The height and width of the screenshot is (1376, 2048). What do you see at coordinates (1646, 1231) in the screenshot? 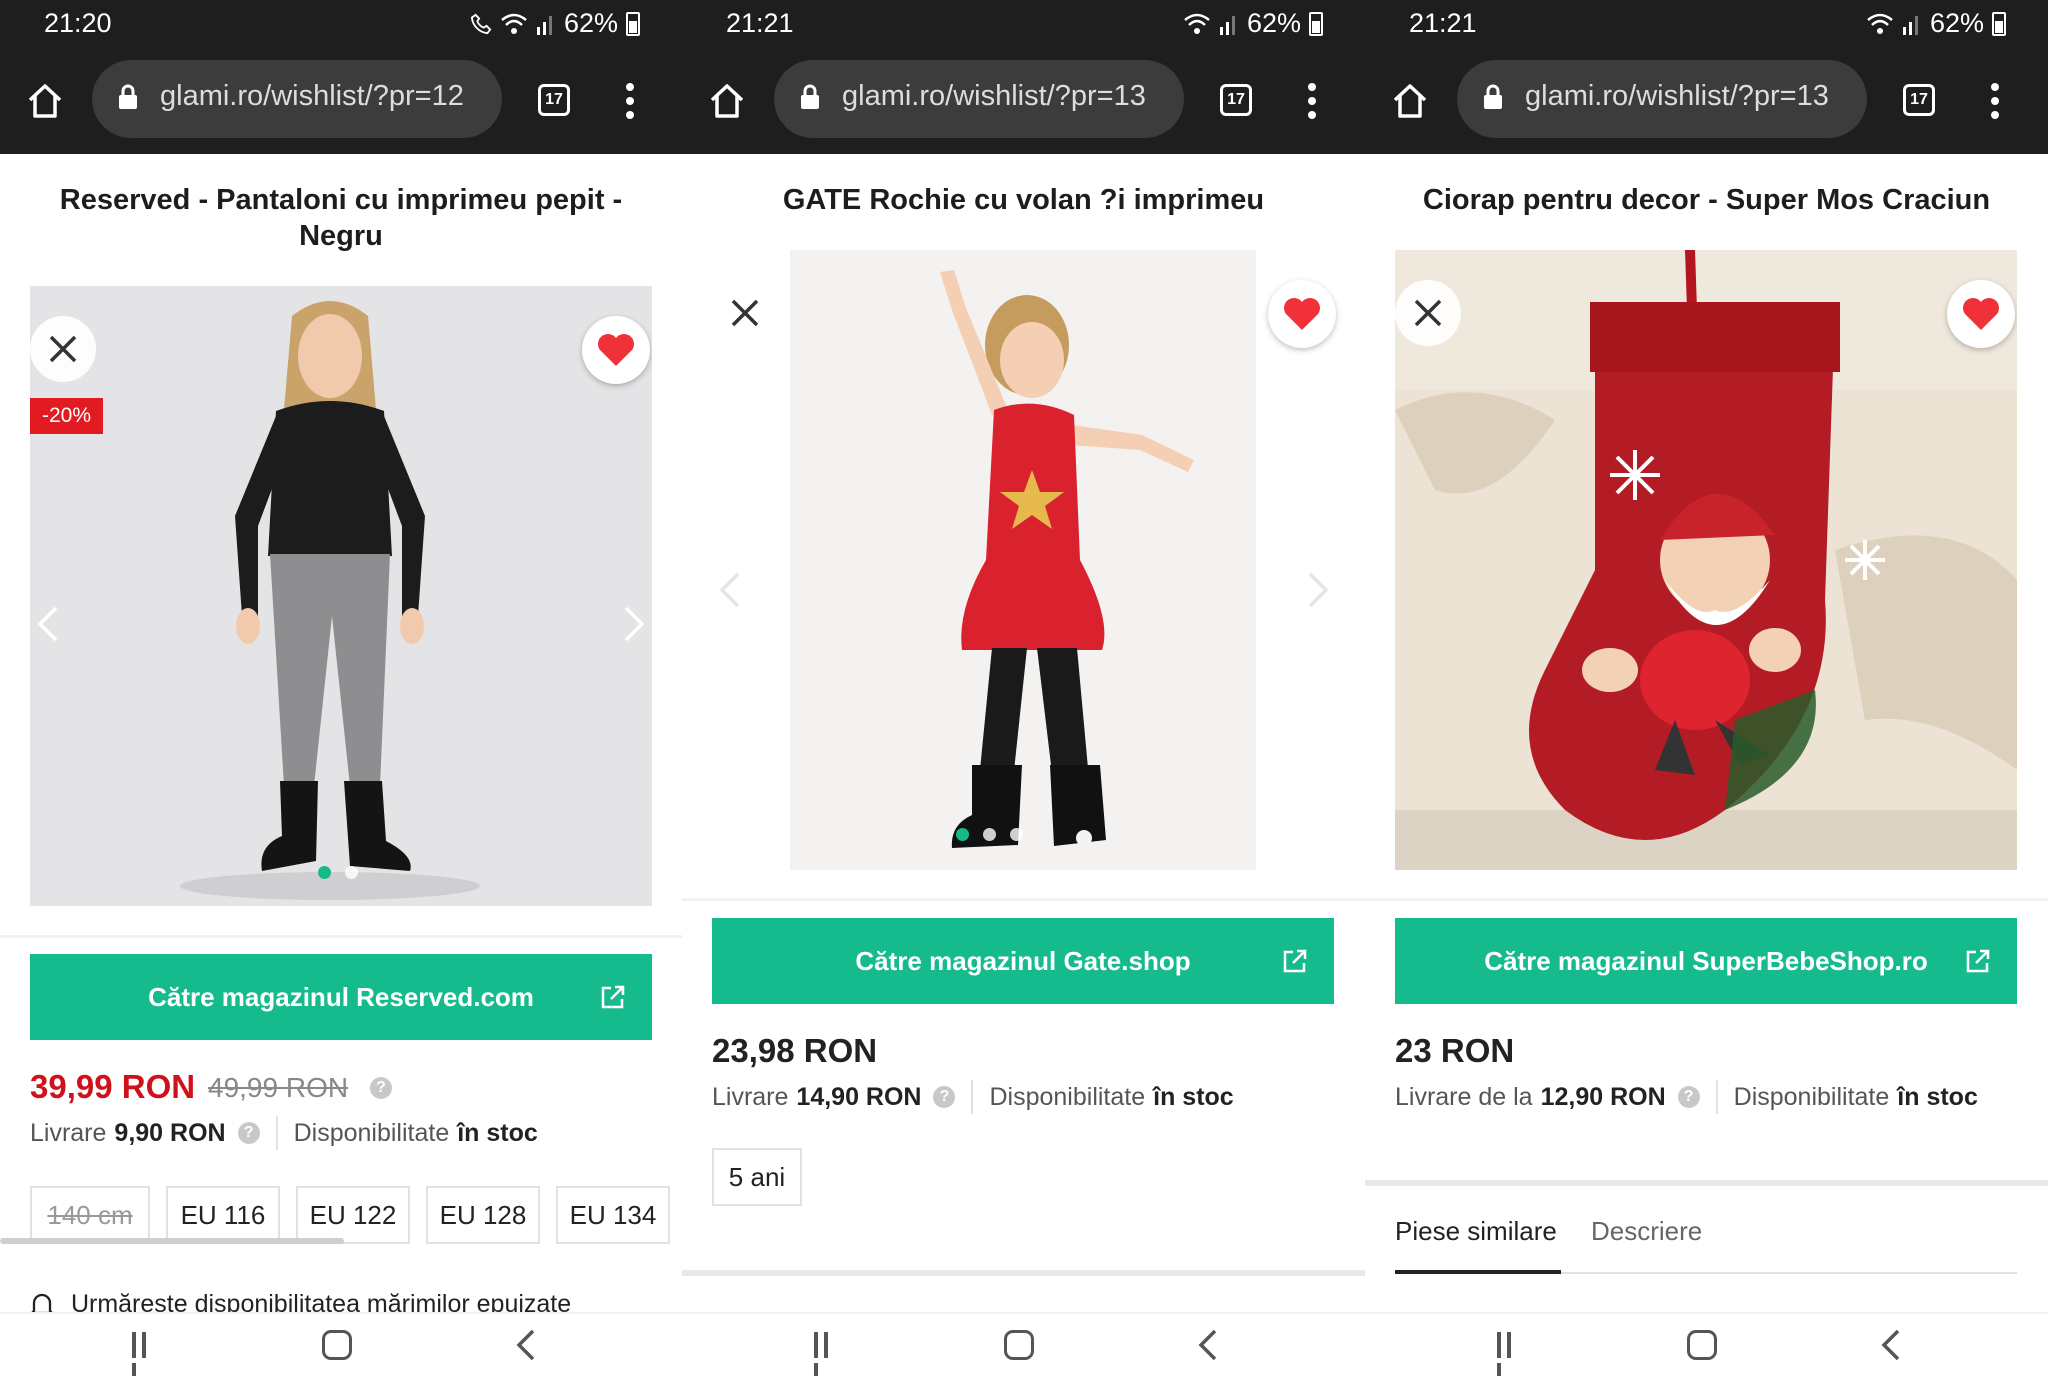
I see `tab-description: Descriere` at bounding box center [1646, 1231].